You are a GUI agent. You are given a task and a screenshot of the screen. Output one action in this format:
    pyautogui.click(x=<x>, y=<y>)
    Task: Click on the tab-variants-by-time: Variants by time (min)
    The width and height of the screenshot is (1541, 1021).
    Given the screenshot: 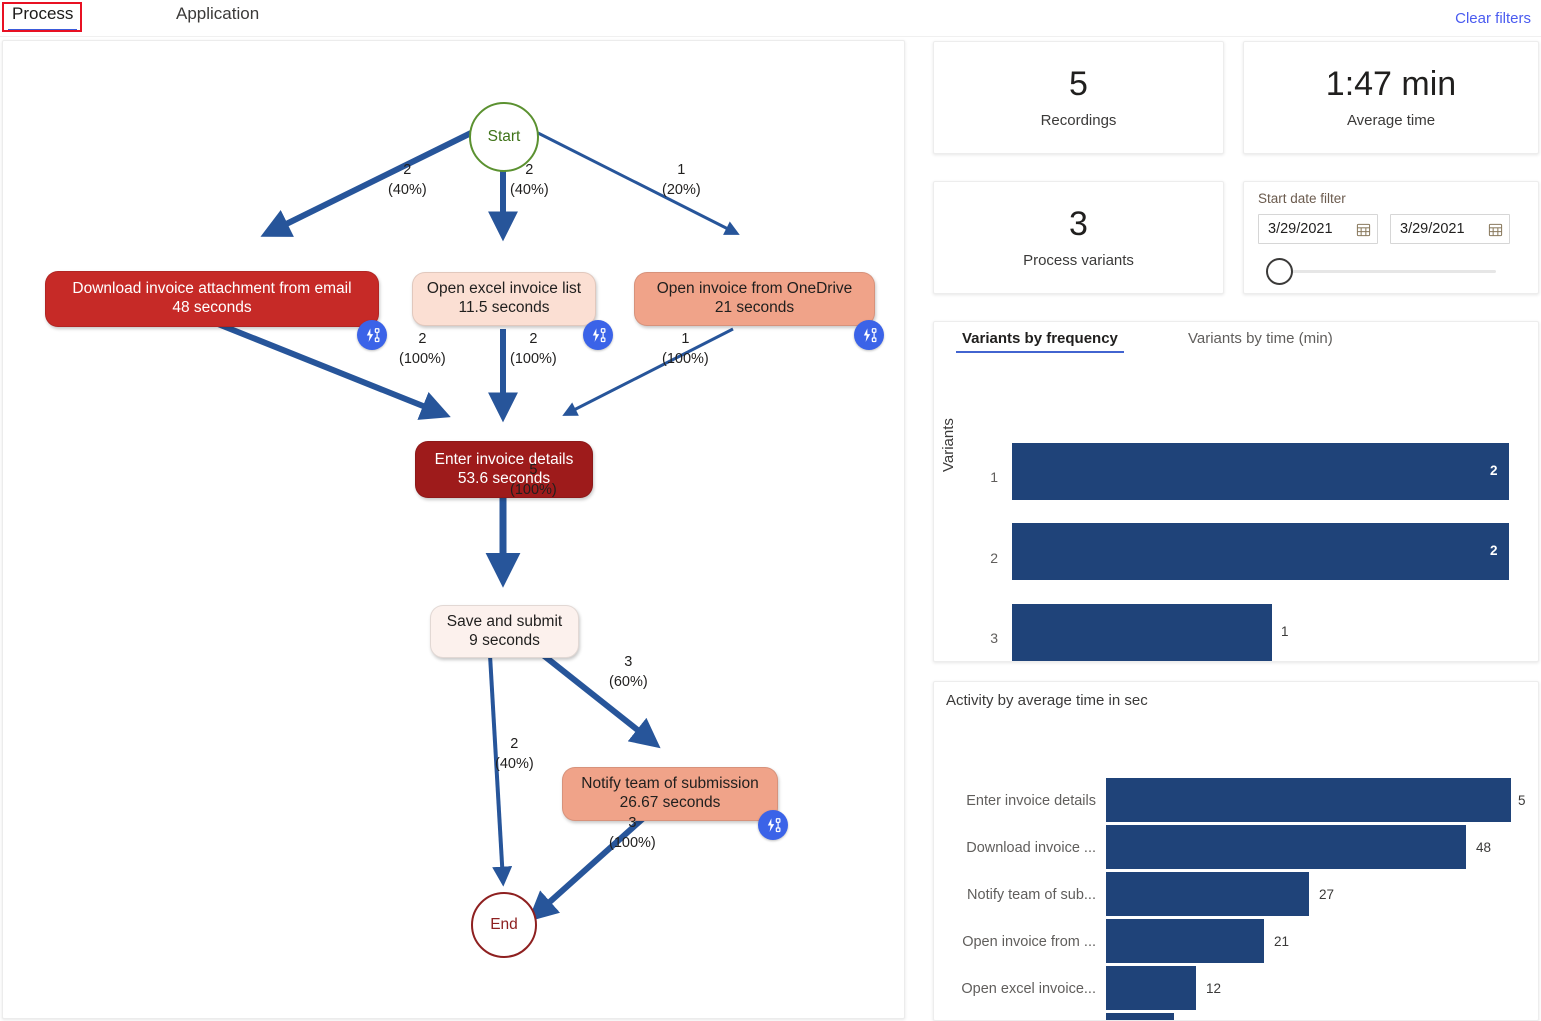 What is the action you would take?
    pyautogui.click(x=1260, y=341)
    